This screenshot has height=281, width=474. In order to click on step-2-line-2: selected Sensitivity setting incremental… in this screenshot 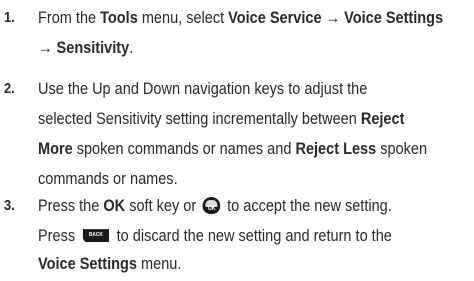, I will do `click(221, 119)`.